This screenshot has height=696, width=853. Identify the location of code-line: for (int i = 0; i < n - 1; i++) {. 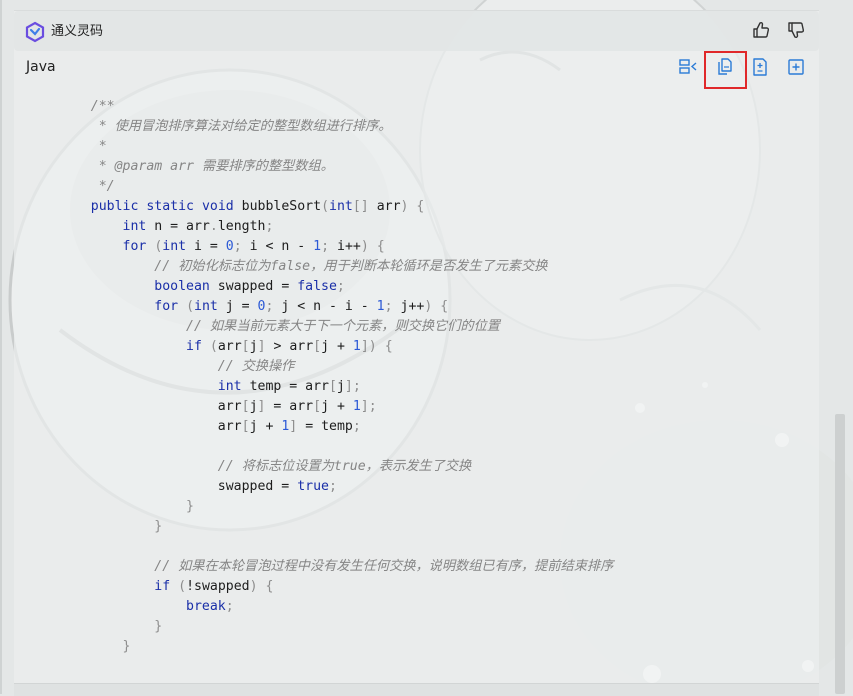
(253, 246).